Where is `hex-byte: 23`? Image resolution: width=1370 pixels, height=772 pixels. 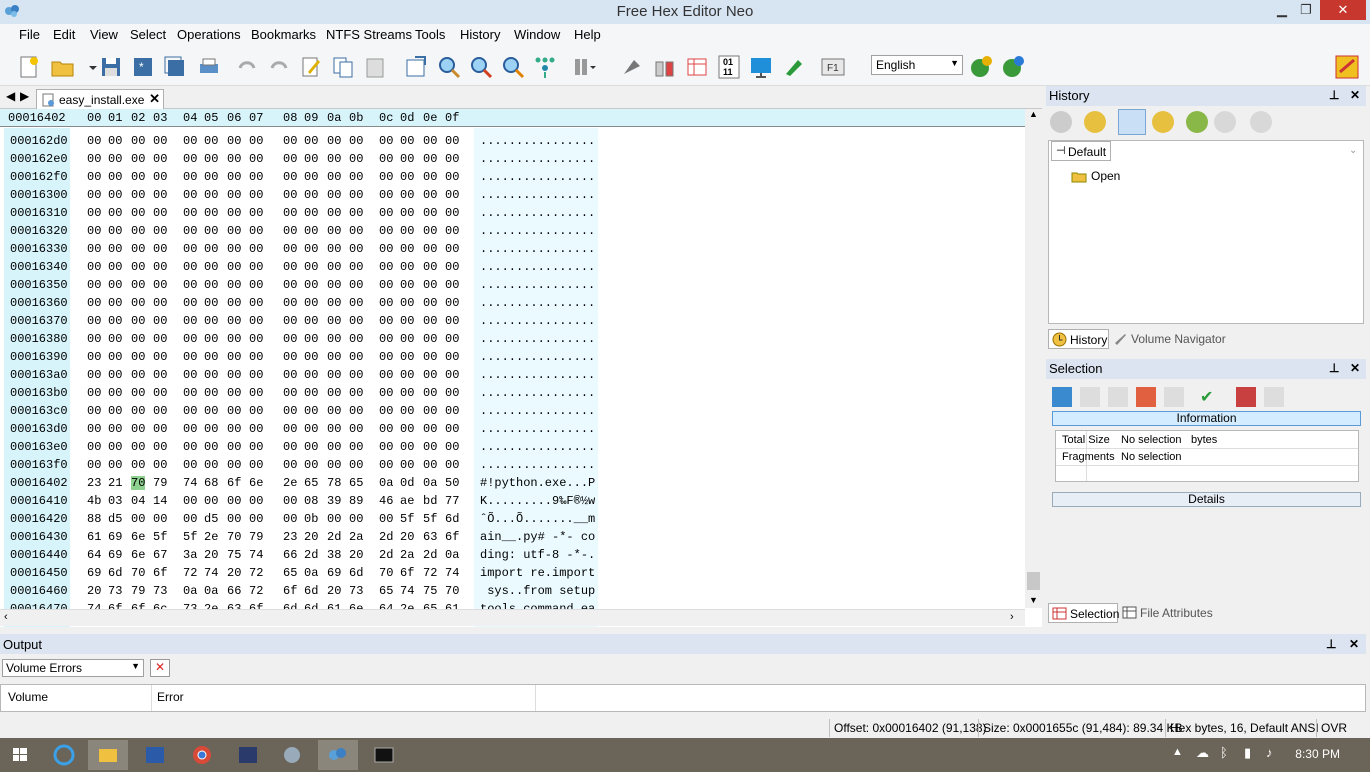 hex-byte: 23 is located at coordinates (290, 537).